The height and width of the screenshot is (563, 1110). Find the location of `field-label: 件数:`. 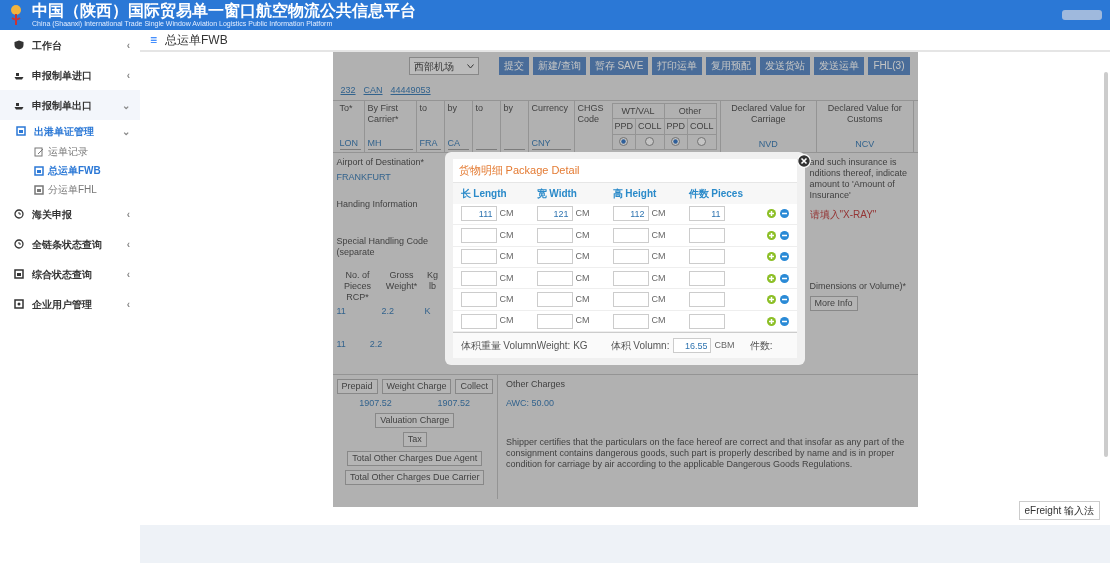

field-label: 件数: is located at coordinates (761, 346).